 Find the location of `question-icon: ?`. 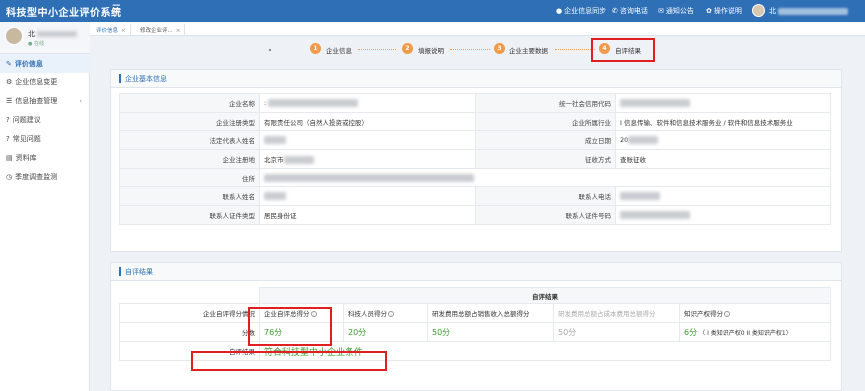

question-icon: ? is located at coordinates (8, 119).